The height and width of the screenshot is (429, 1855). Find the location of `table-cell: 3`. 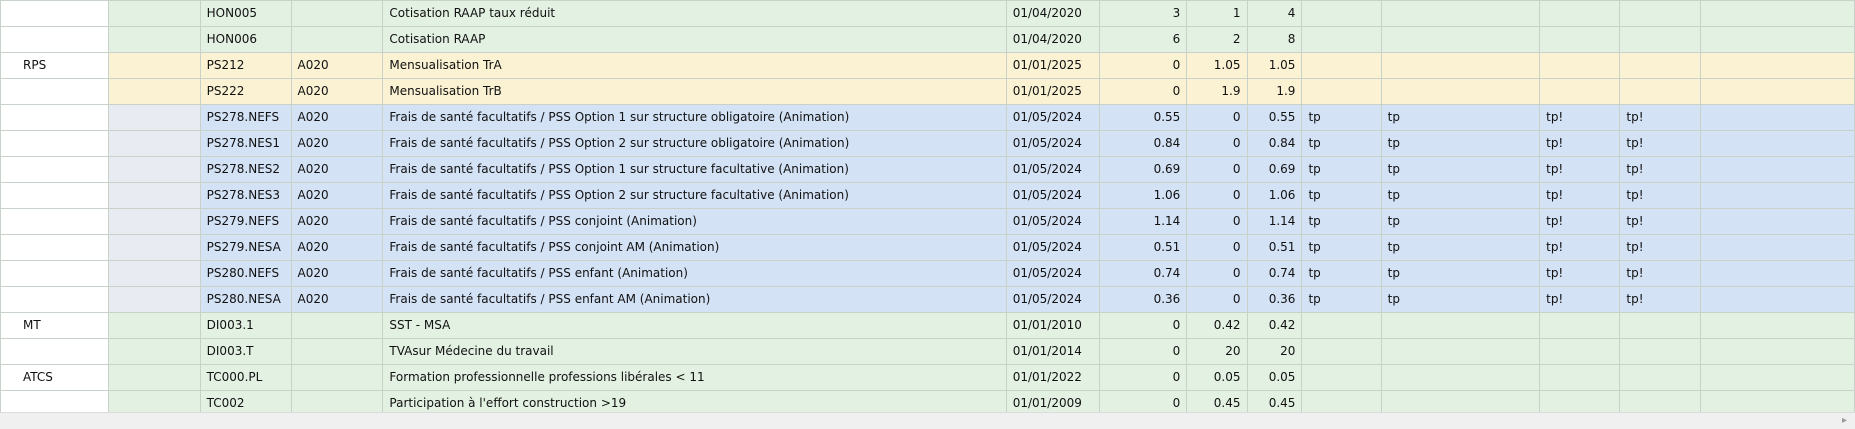

table-cell: 3 is located at coordinates (1143, 13).